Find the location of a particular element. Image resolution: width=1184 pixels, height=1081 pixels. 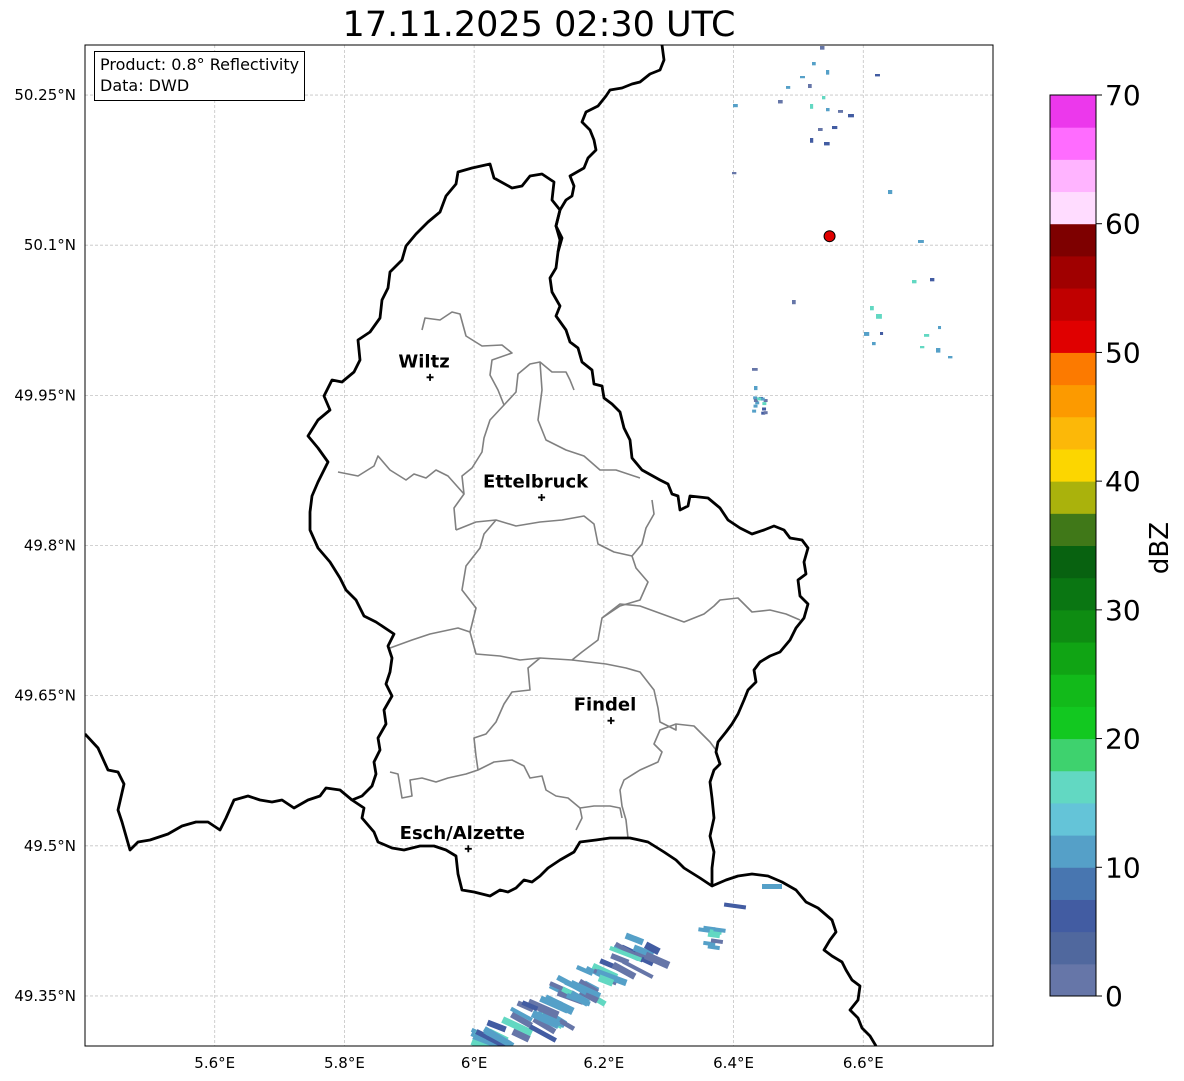

lat-tick-label: 49.8°N is located at coordinates (50, 546).